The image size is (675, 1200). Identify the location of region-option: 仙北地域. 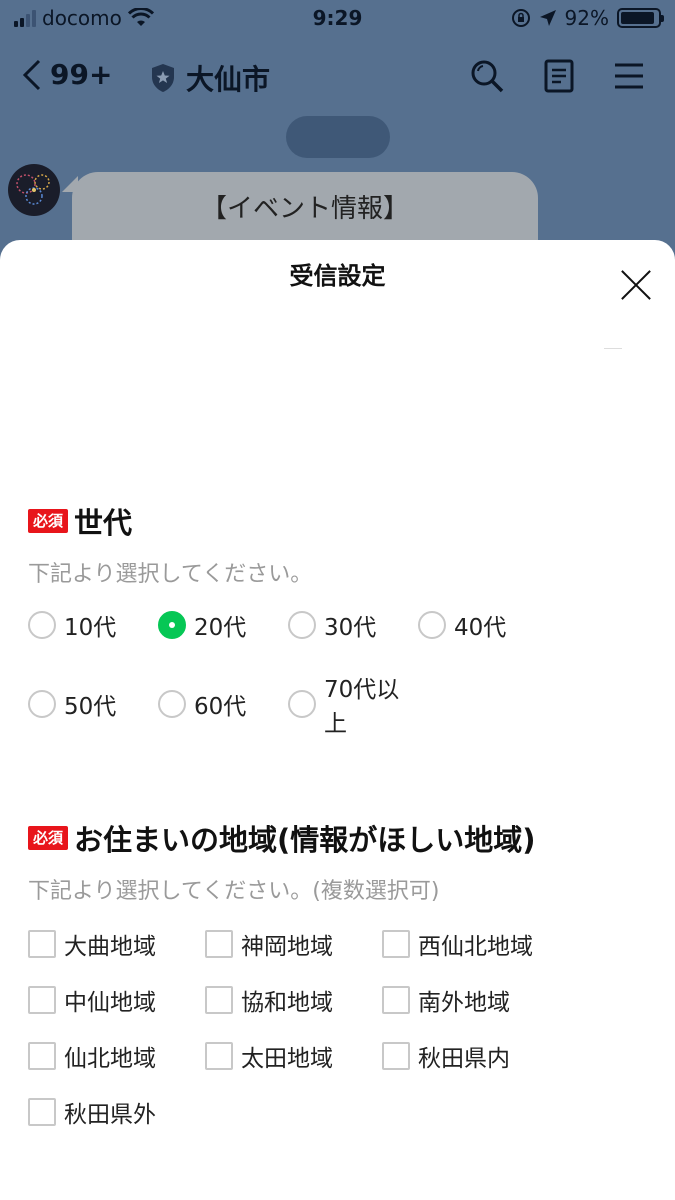
(116, 1056).